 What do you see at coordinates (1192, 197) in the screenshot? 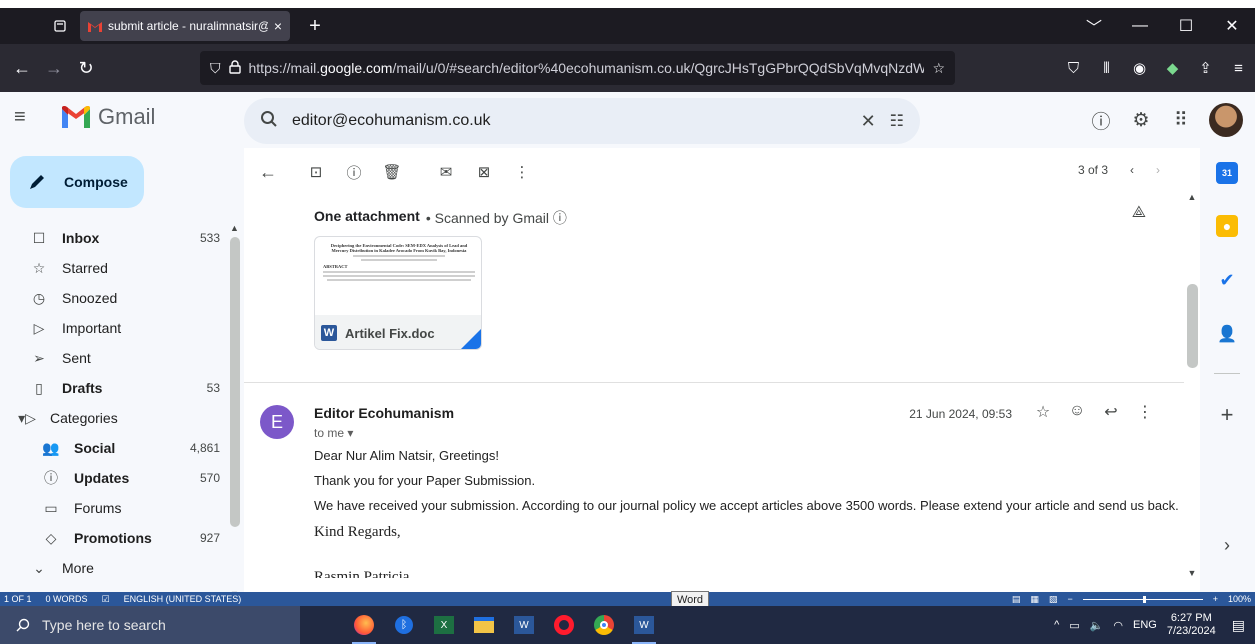
I see `scroll-up-icon: ▲` at bounding box center [1192, 197].